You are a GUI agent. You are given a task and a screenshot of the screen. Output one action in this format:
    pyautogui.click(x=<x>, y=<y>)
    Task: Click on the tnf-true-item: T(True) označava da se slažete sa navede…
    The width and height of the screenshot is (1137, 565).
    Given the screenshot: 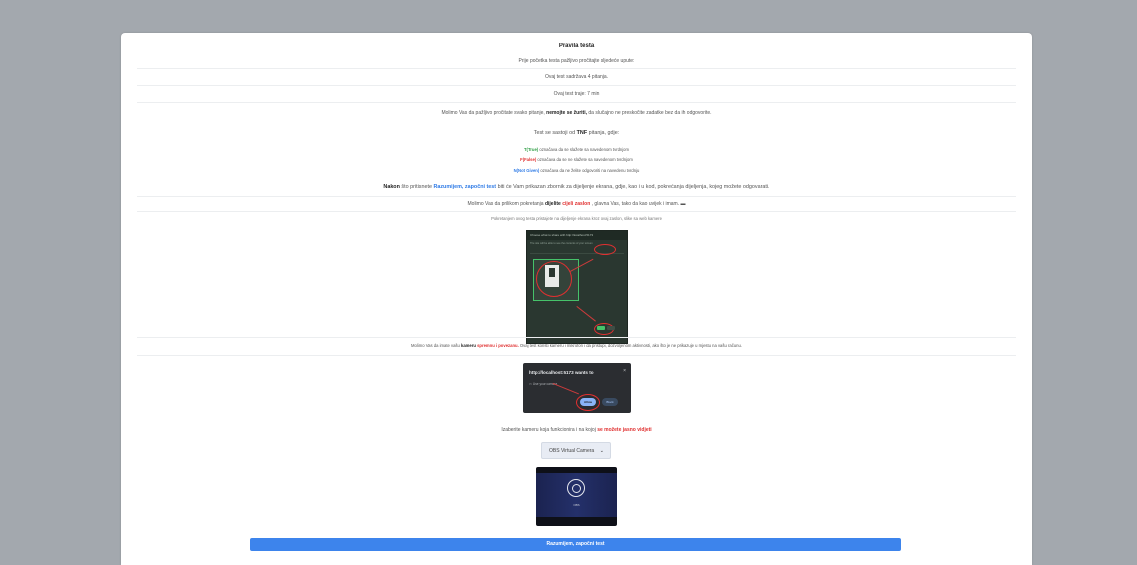 What is the action you would take?
    pyautogui.click(x=576, y=149)
    